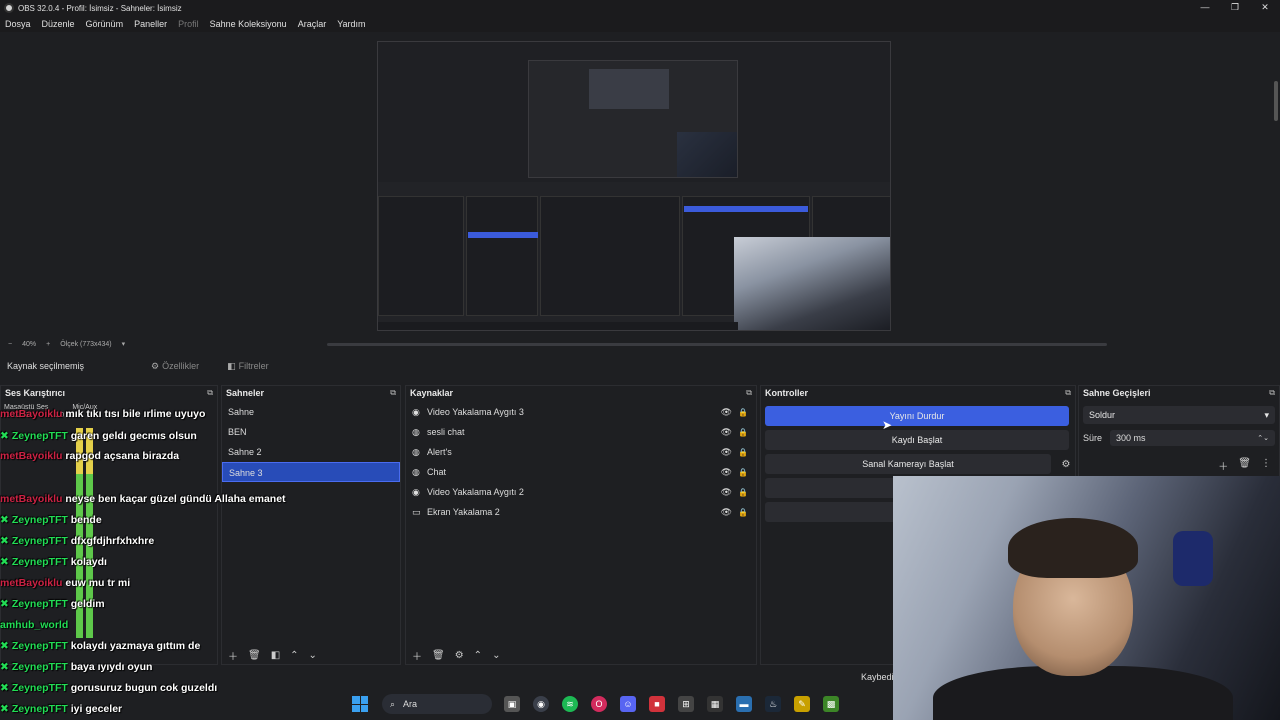 The width and height of the screenshot is (1280, 720). What do you see at coordinates (640, 366) in the screenshot?
I see `source-toolbar: Kaynak seçilmemiş ⚙ Özellikler ◧ Filtreler` at bounding box center [640, 366].